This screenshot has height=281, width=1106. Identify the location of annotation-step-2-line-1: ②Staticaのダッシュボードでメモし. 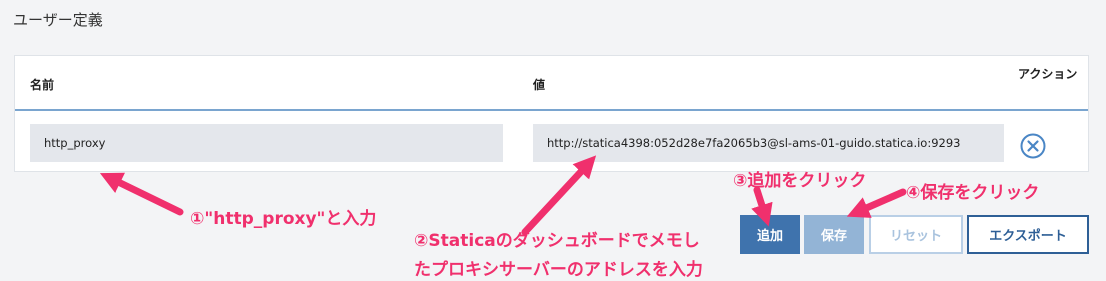
(557, 241).